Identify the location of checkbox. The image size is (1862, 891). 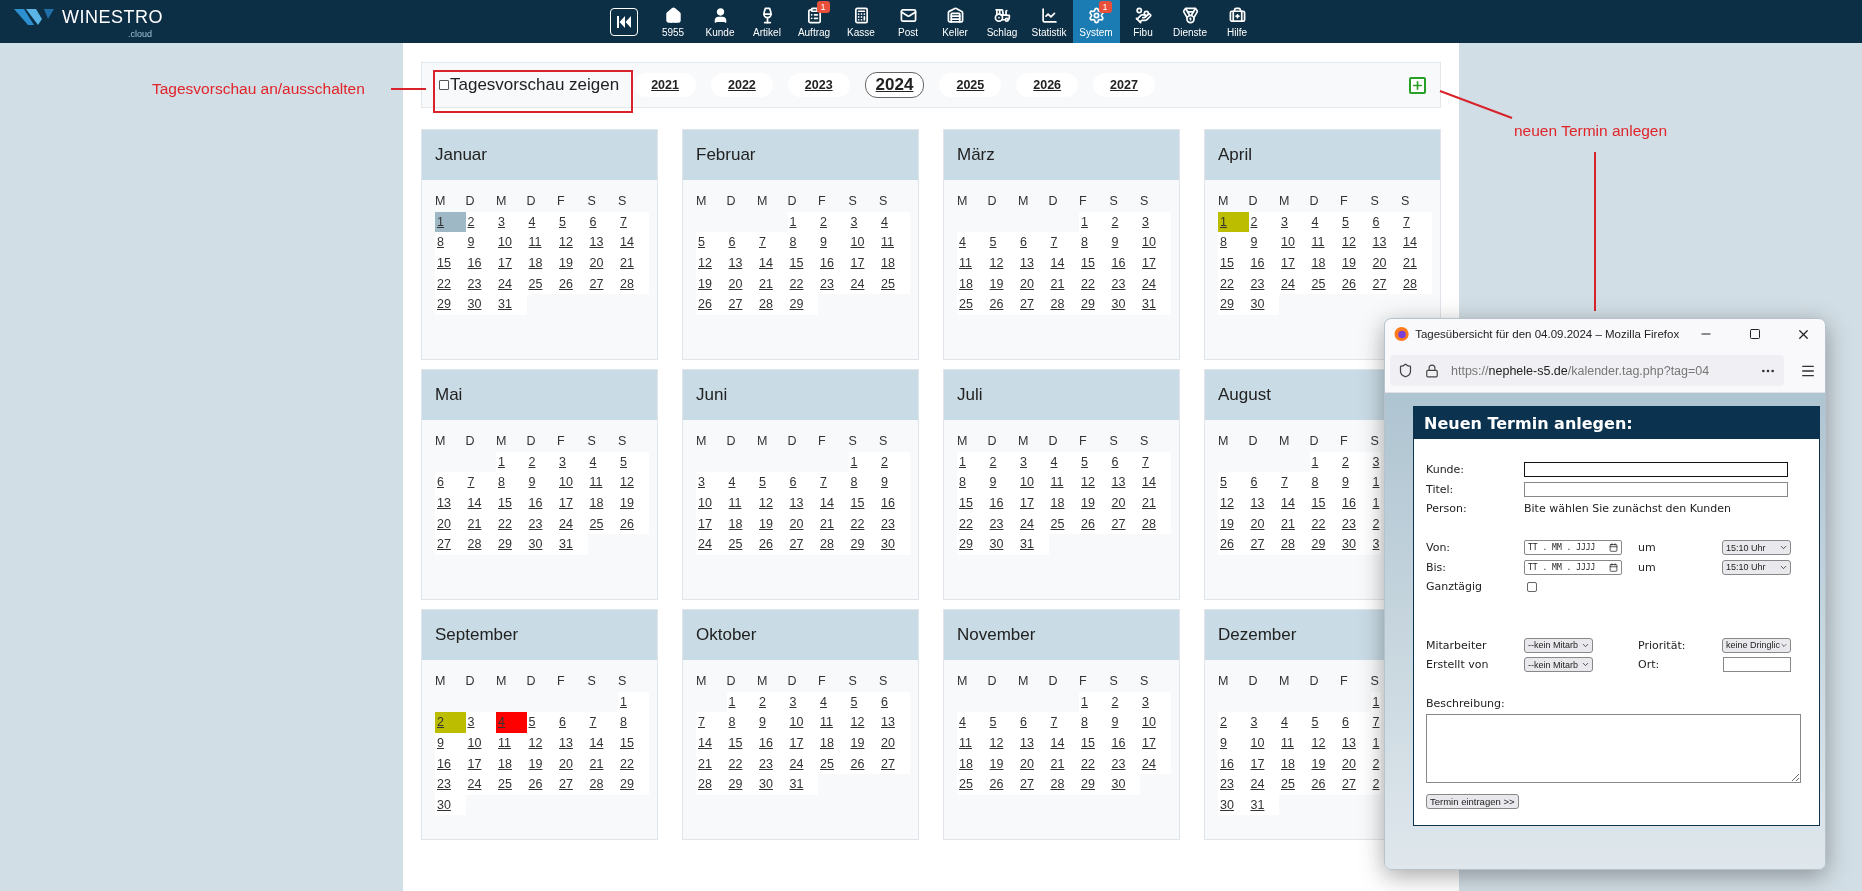
(1532, 586).